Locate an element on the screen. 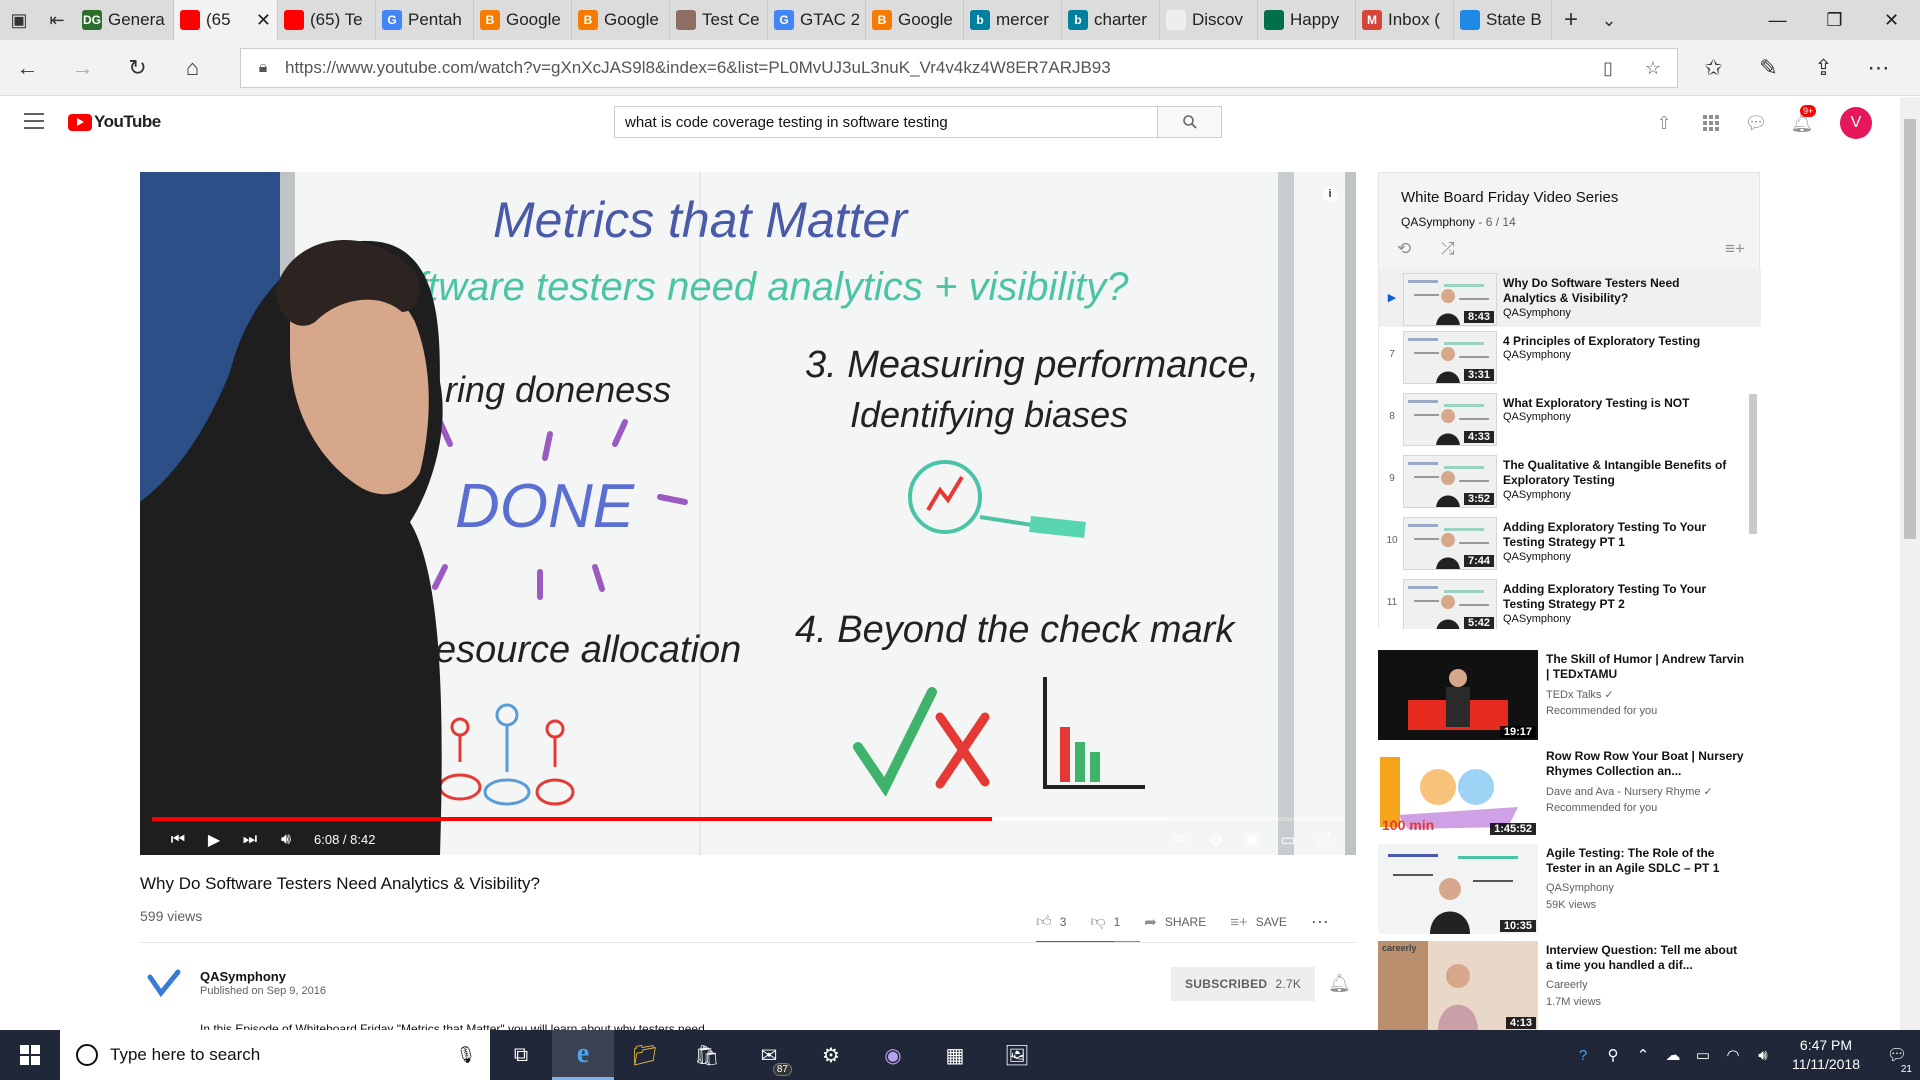 This screenshot has width=1920, height=1080. search-input is located at coordinates (886, 122).